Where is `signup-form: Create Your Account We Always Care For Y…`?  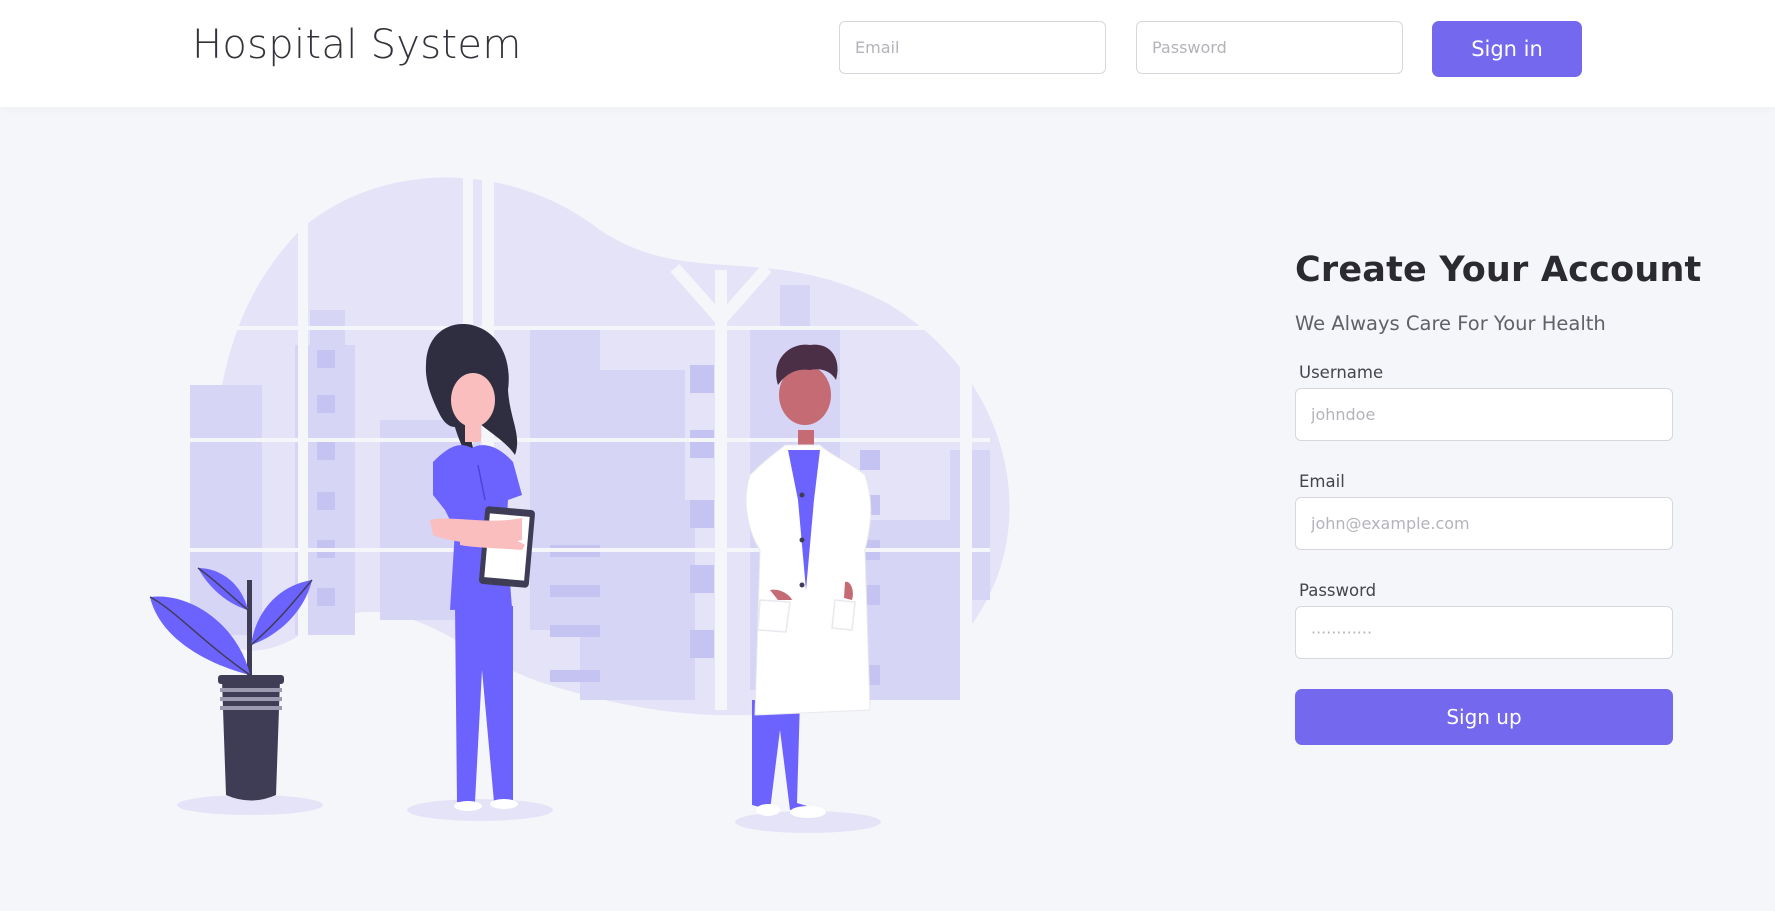
signup-form: Create Your Account We Always Care For Y… is located at coordinates (1498, 497).